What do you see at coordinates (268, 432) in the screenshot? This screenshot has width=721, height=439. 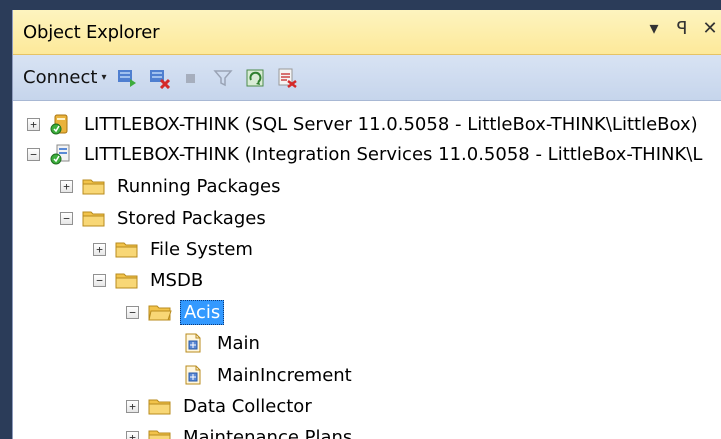 I see `tree-node-label: Maintenance Plans` at bounding box center [268, 432].